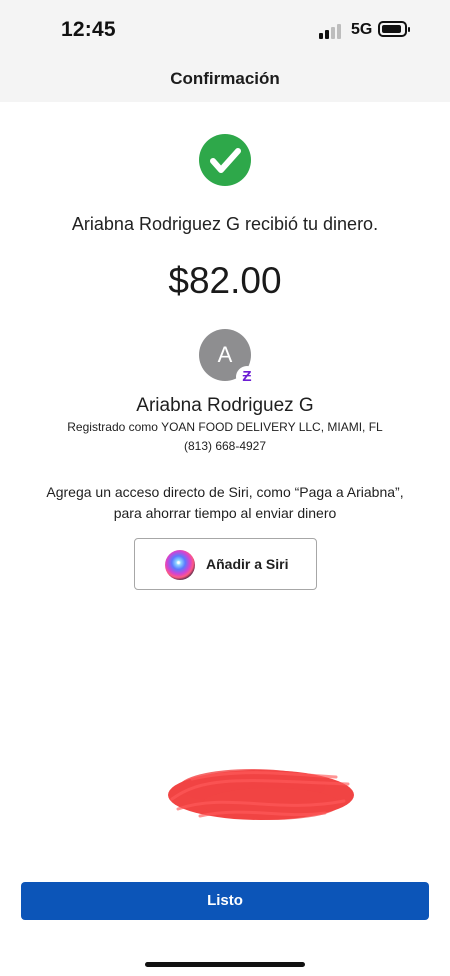 This screenshot has width=450, height=976. What do you see at coordinates (362, 29) in the screenshot?
I see `network-type: 5G` at bounding box center [362, 29].